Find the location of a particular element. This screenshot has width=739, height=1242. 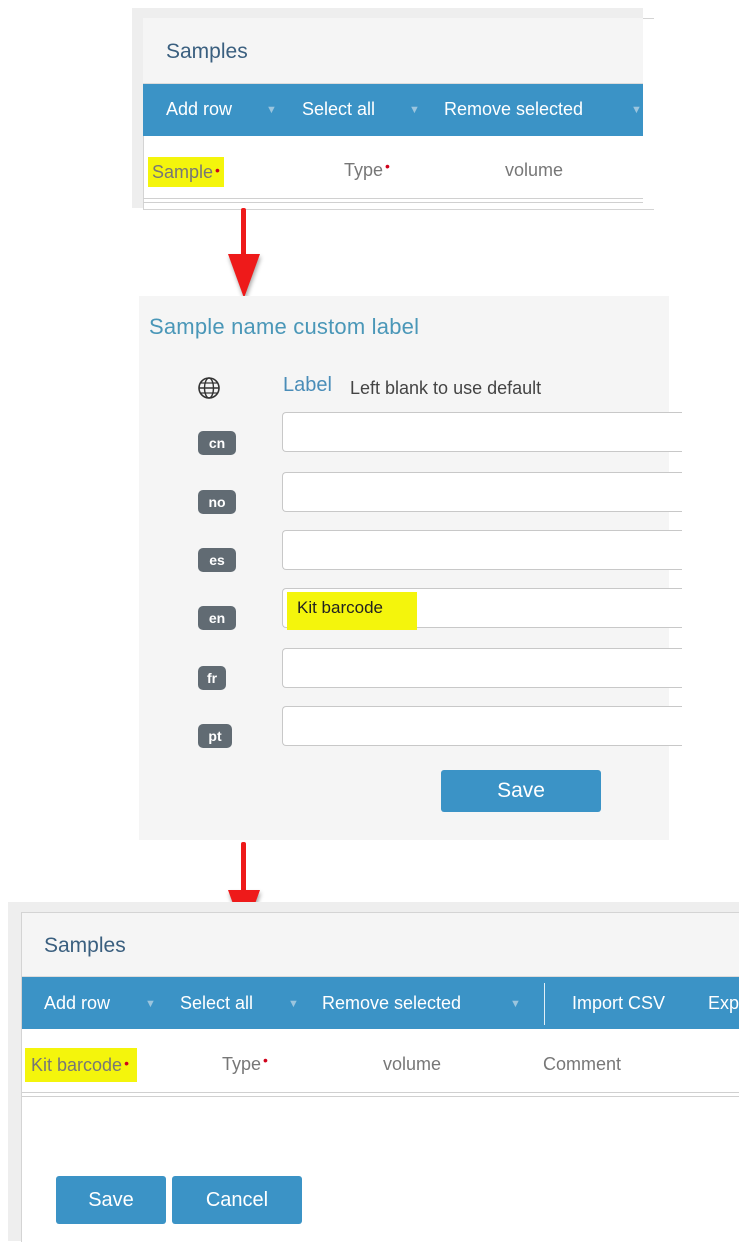

toolbar-separator is located at coordinates (544, 1004).